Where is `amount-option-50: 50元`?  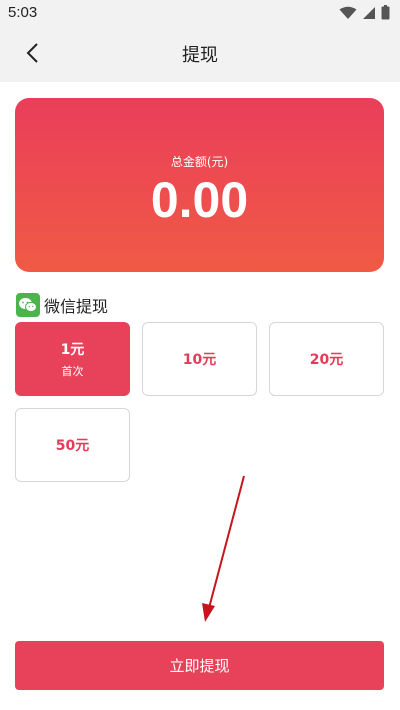 amount-option-50: 50元 is located at coordinates (72, 445).